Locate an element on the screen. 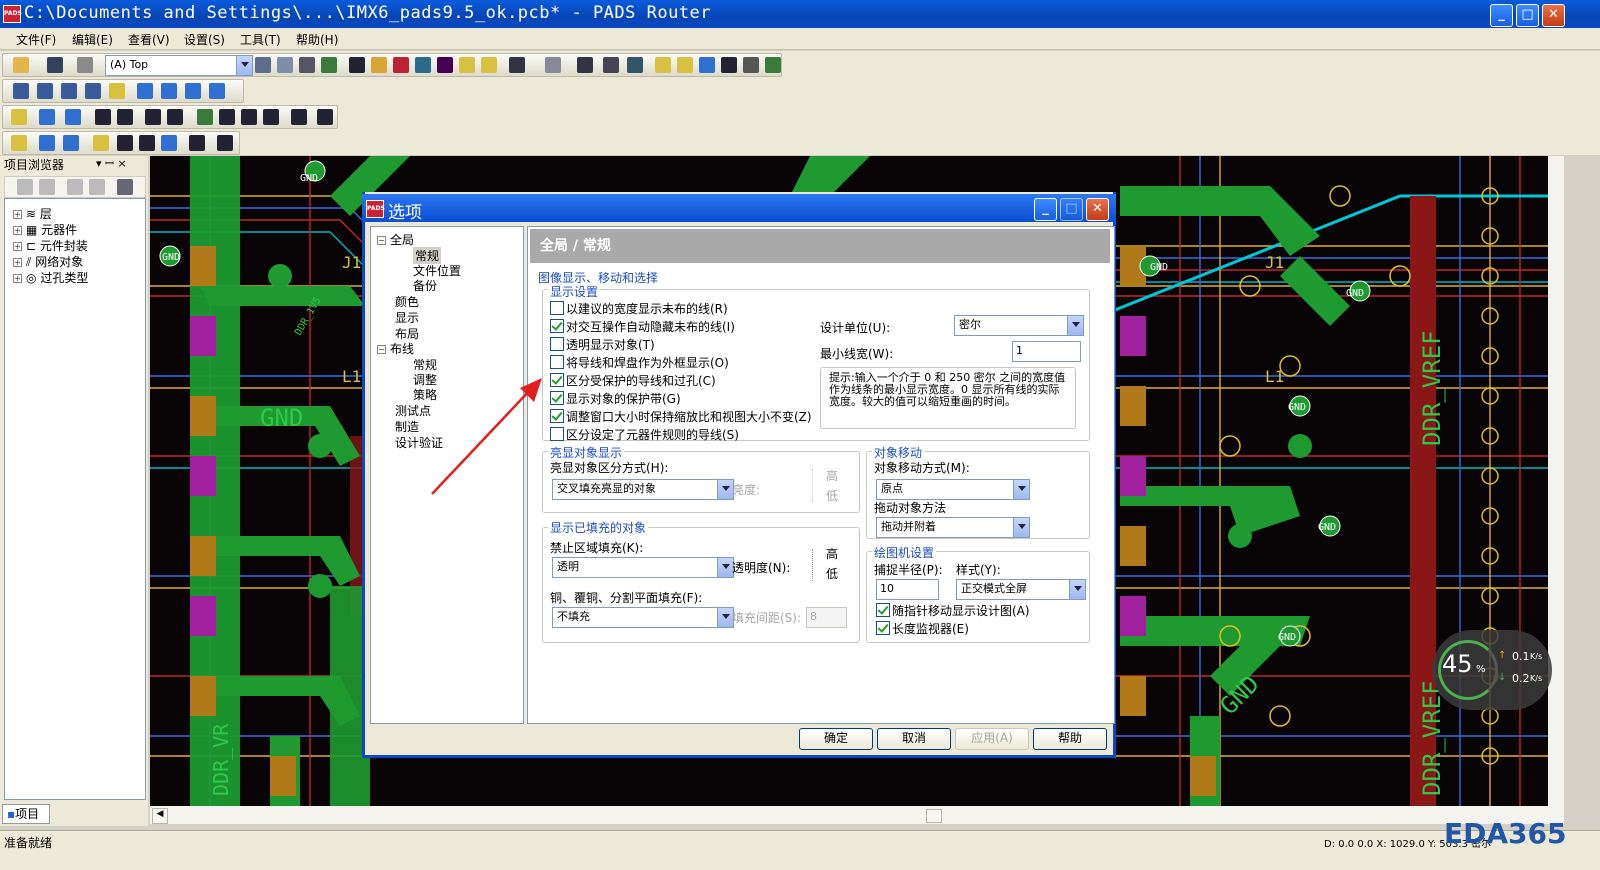 The width and height of the screenshot is (1600, 870). refresh-icon is located at coordinates (329, 65).